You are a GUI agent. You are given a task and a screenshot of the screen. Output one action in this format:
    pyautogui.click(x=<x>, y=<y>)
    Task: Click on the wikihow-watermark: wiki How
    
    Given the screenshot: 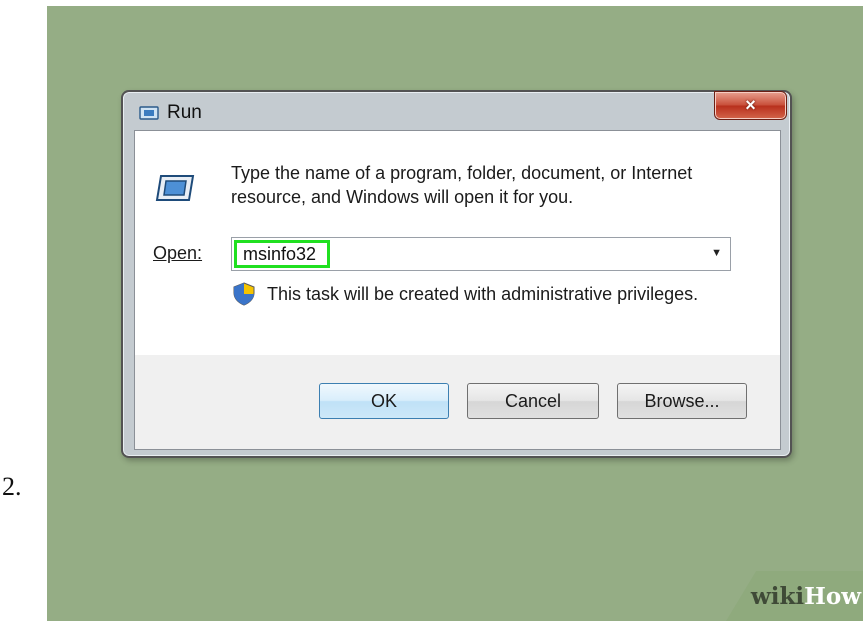 What is the action you would take?
    pyautogui.click(x=794, y=596)
    